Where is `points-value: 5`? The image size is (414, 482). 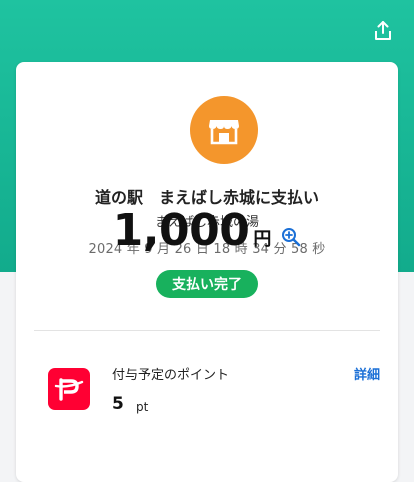
points-value: 5 is located at coordinates (118, 404).